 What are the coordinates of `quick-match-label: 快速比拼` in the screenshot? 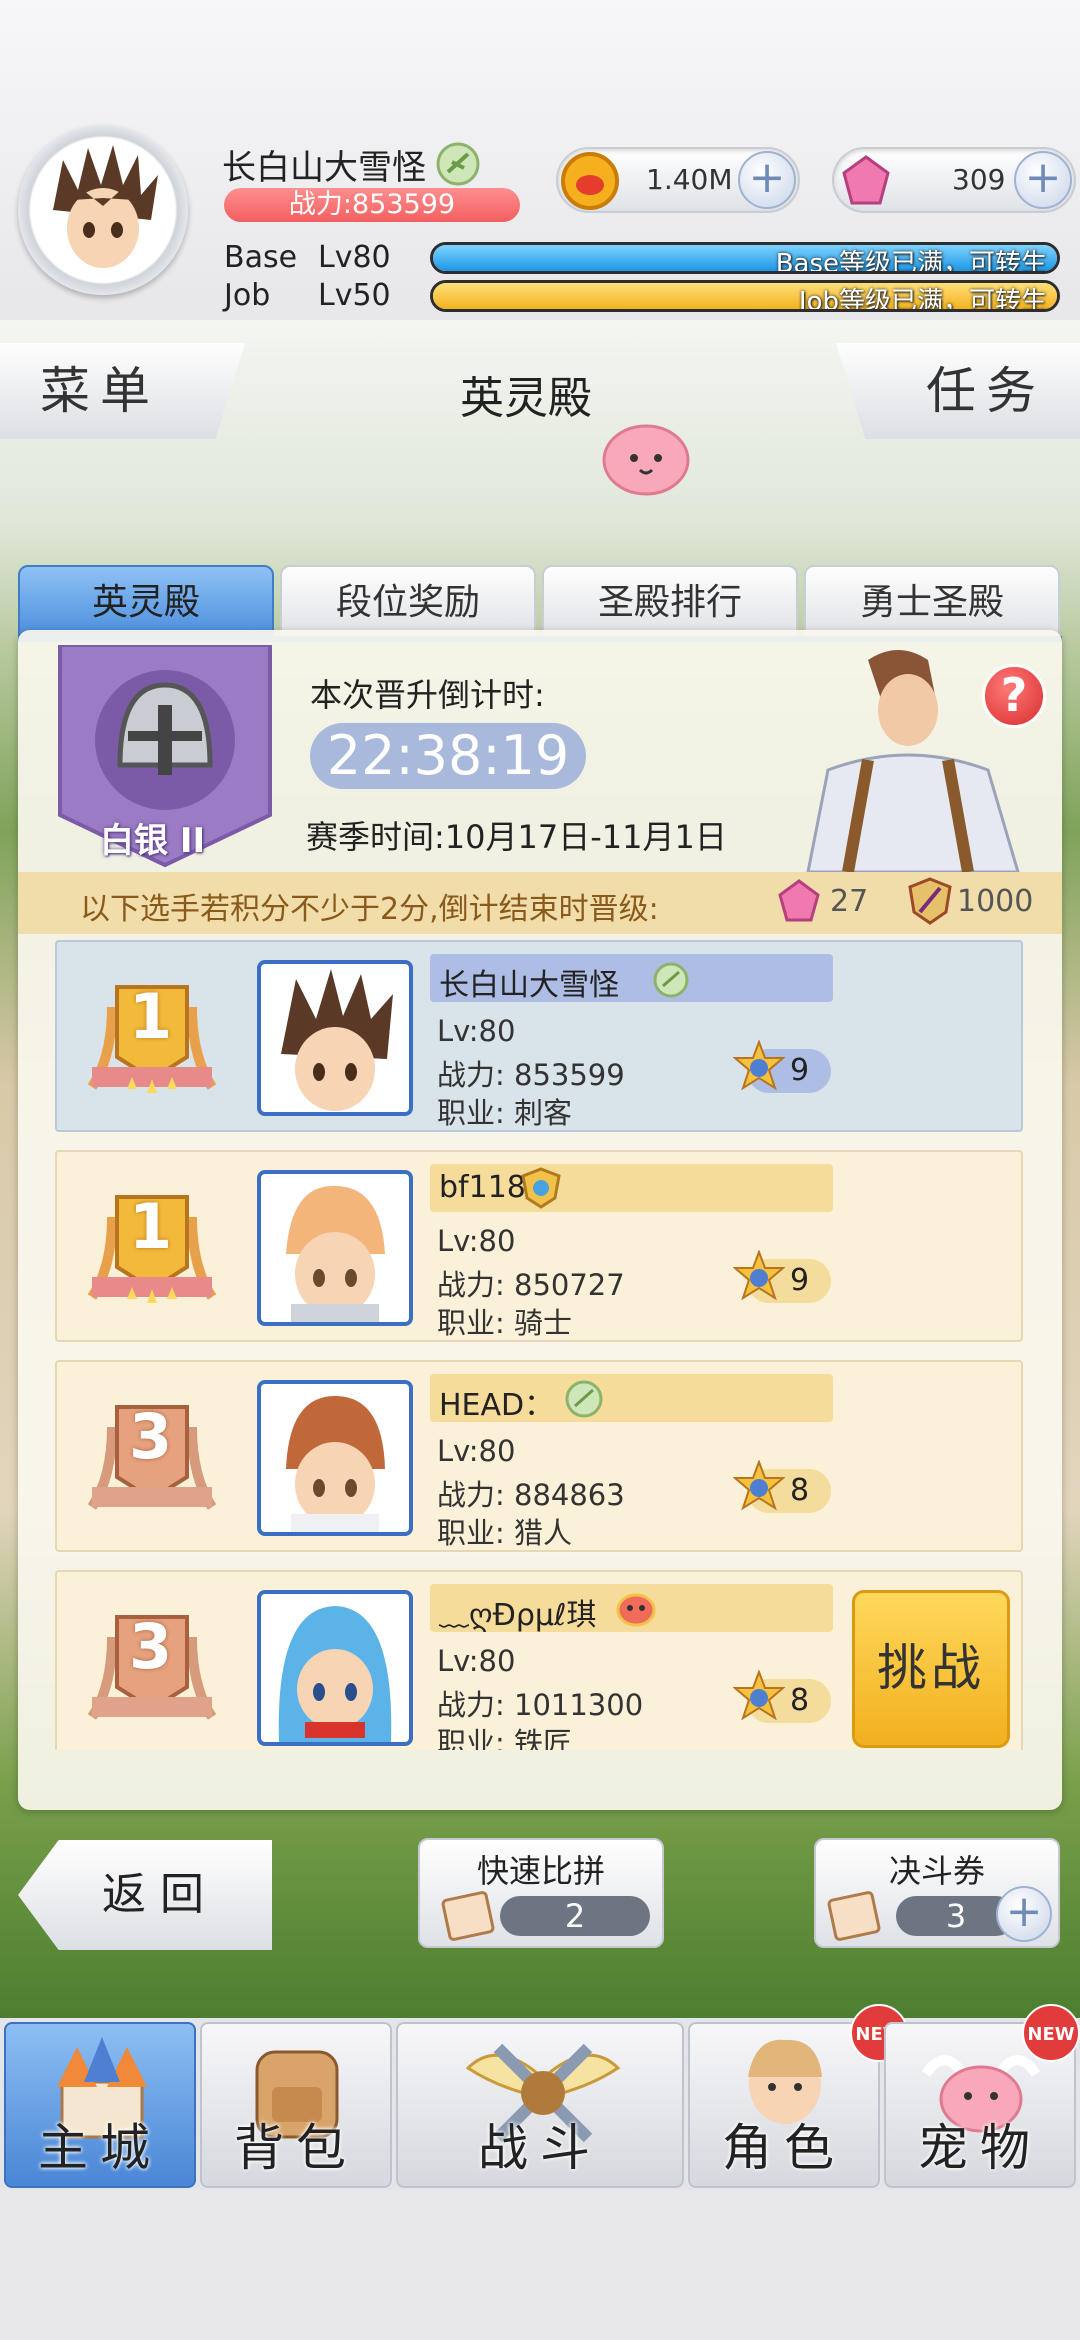 It's located at (540, 1871).